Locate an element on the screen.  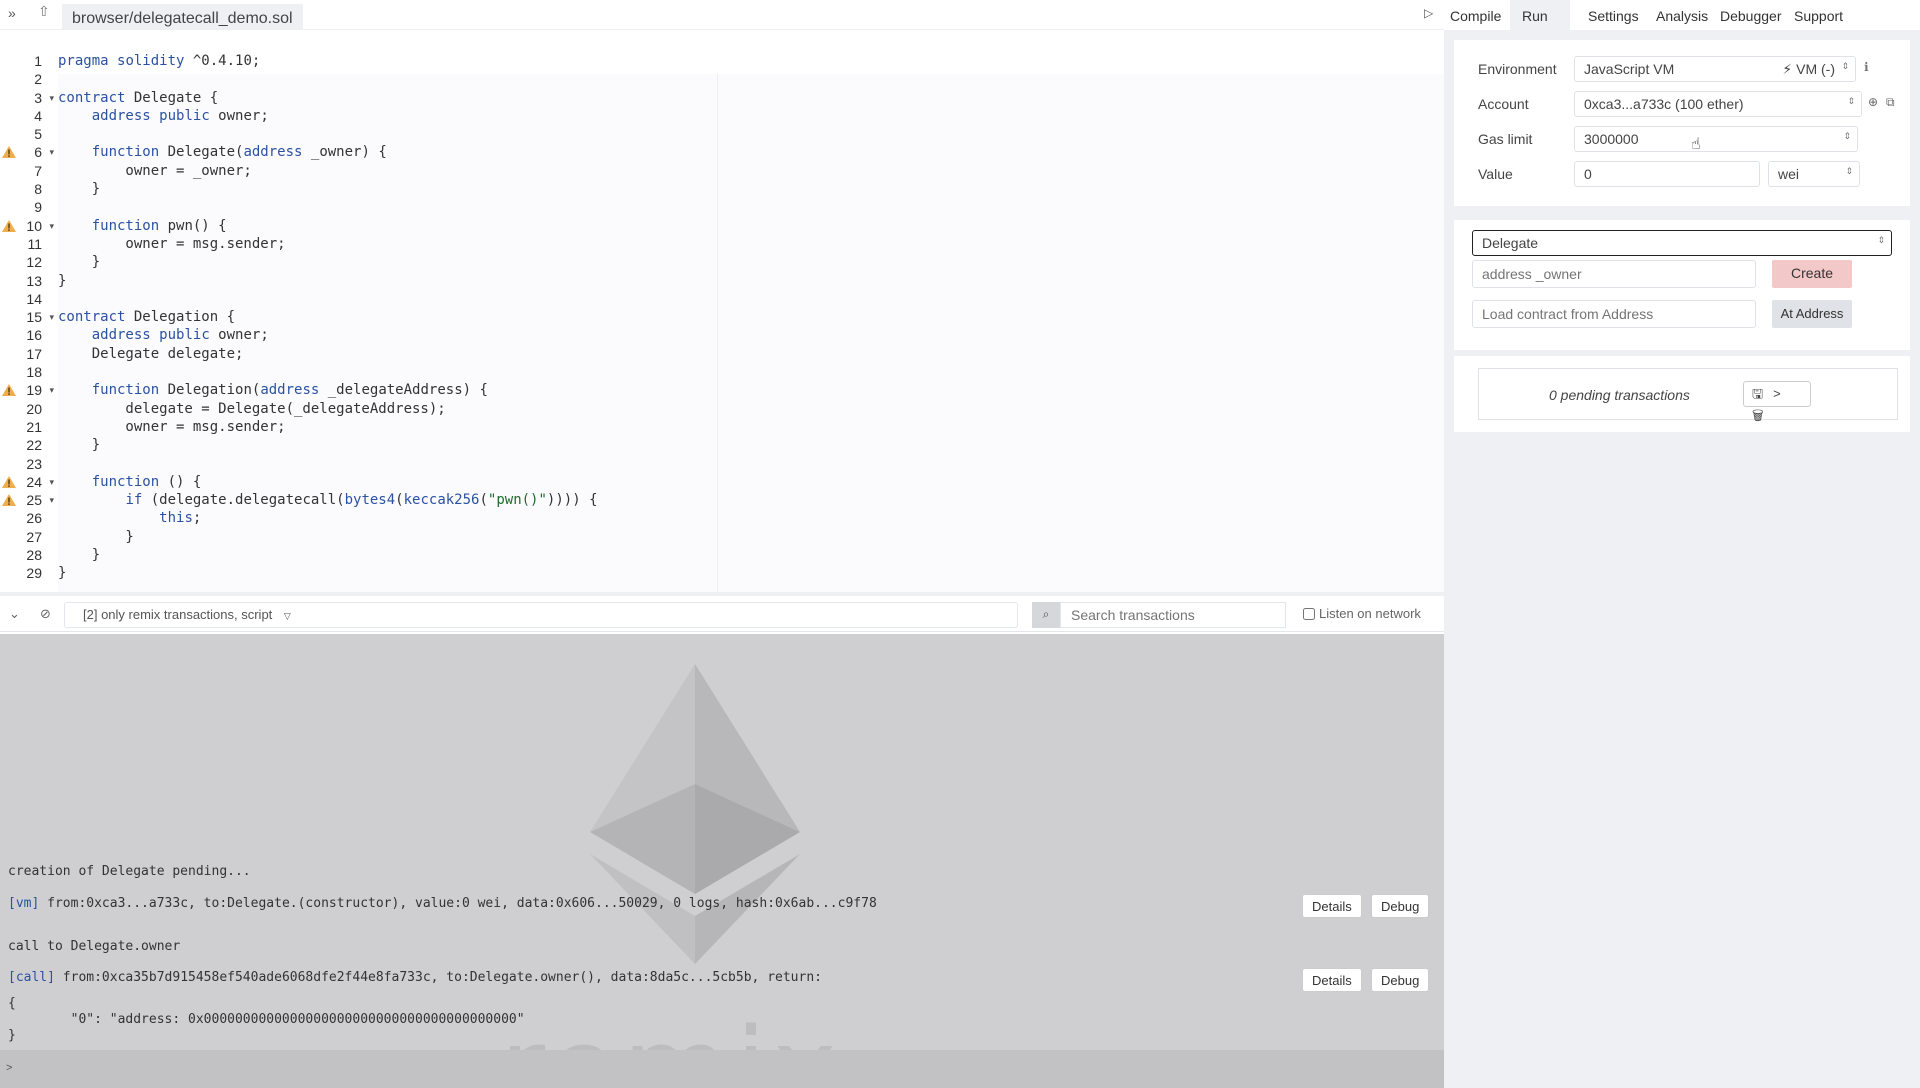
contract-value: Delegate is located at coordinates (1510, 243).